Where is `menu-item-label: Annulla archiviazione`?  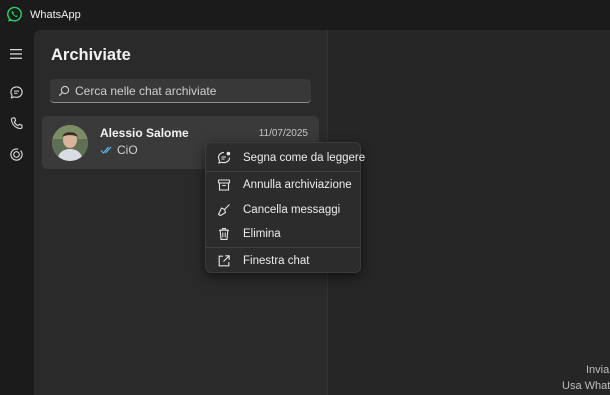 menu-item-label: Annulla archiviazione is located at coordinates (297, 185).